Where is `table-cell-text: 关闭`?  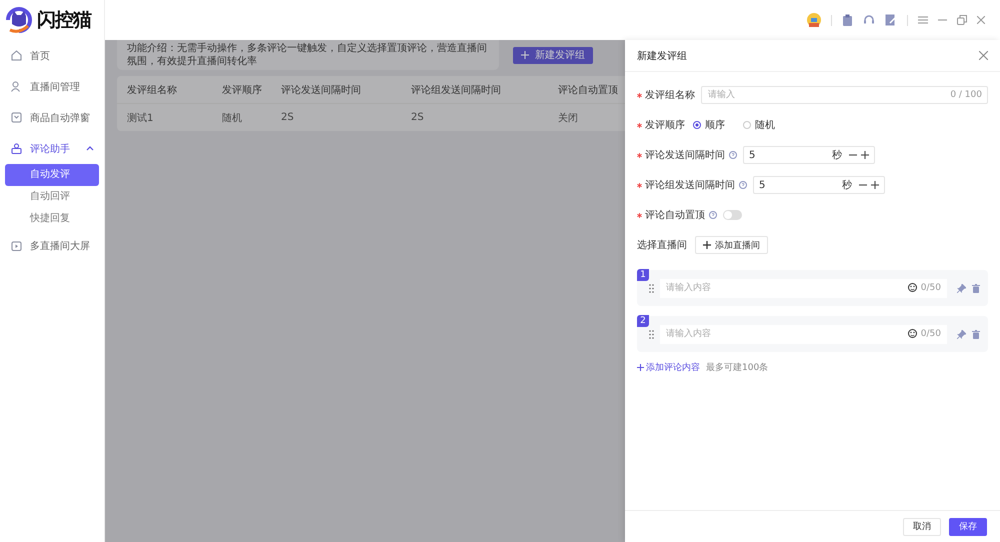
table-cell-text: 关闭 is located at coordinates (568, 118).